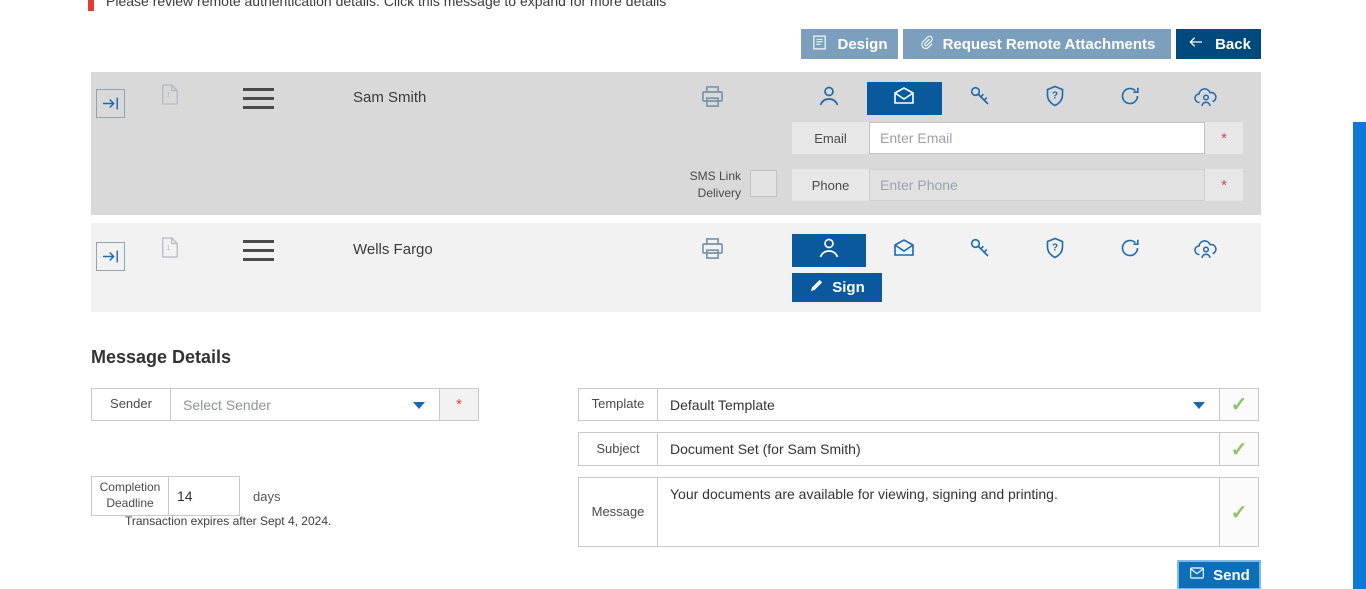  Describe the element at coordinates (131, 404) in the screenshot. I see `sender-label: Sender` at that location.